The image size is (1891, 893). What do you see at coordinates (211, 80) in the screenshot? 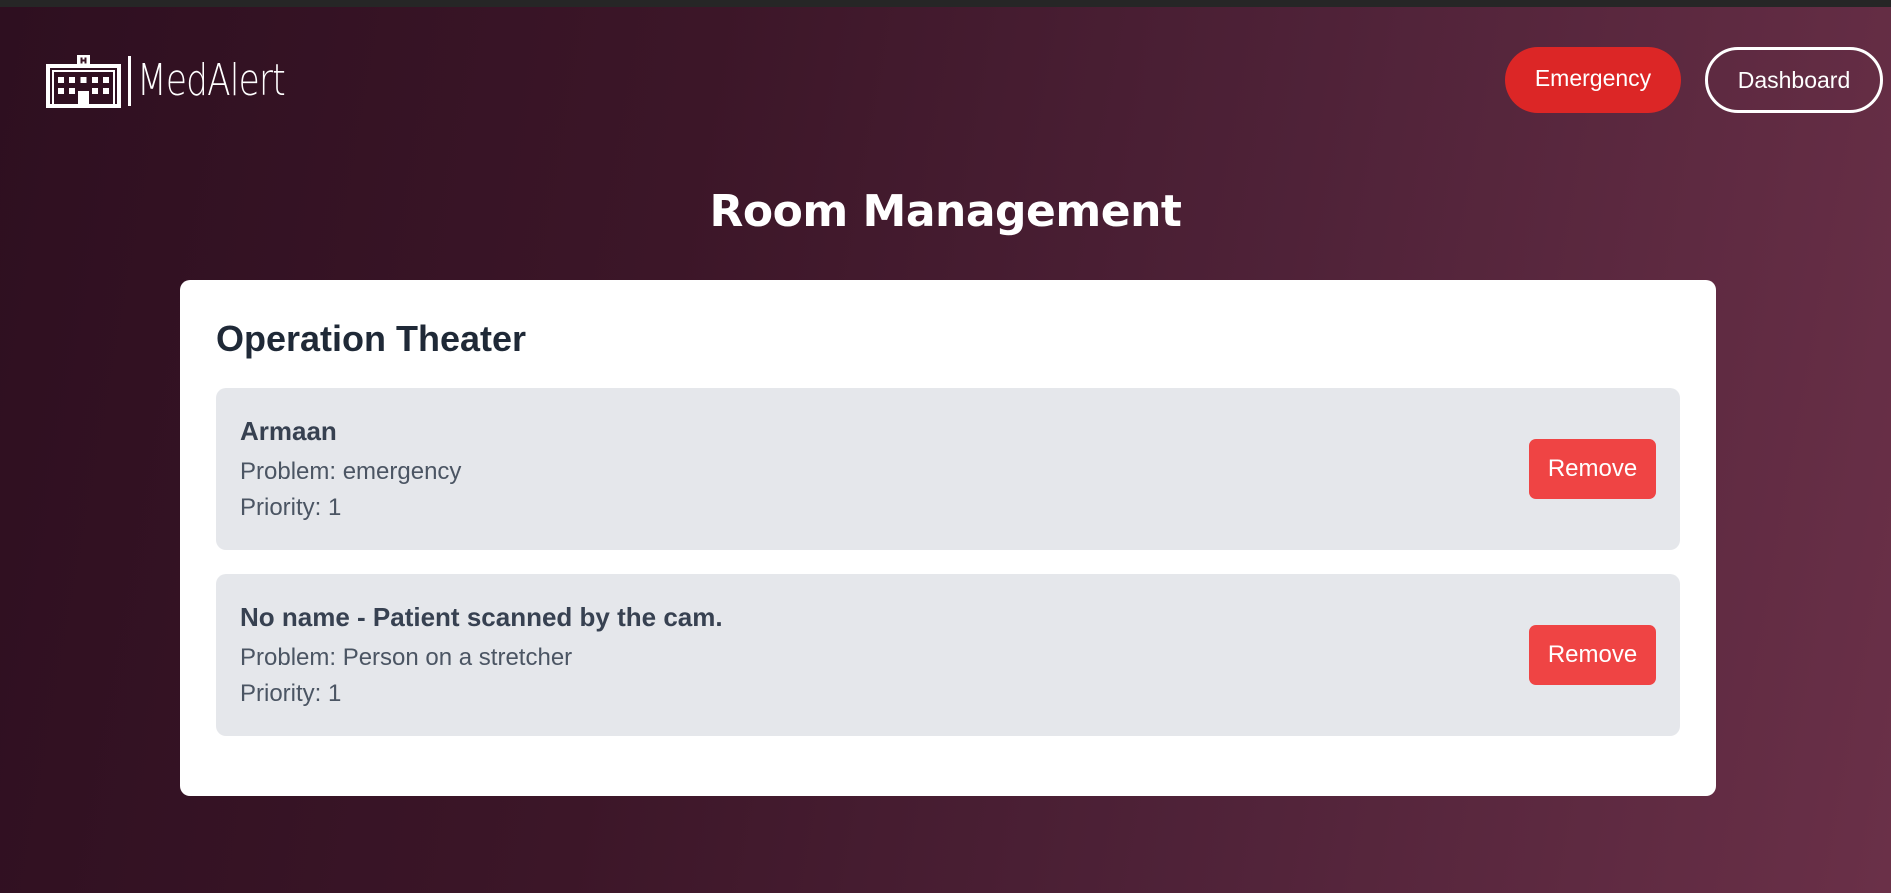
I see `logo-text: MedAlert` at bounding box center [211, 80].